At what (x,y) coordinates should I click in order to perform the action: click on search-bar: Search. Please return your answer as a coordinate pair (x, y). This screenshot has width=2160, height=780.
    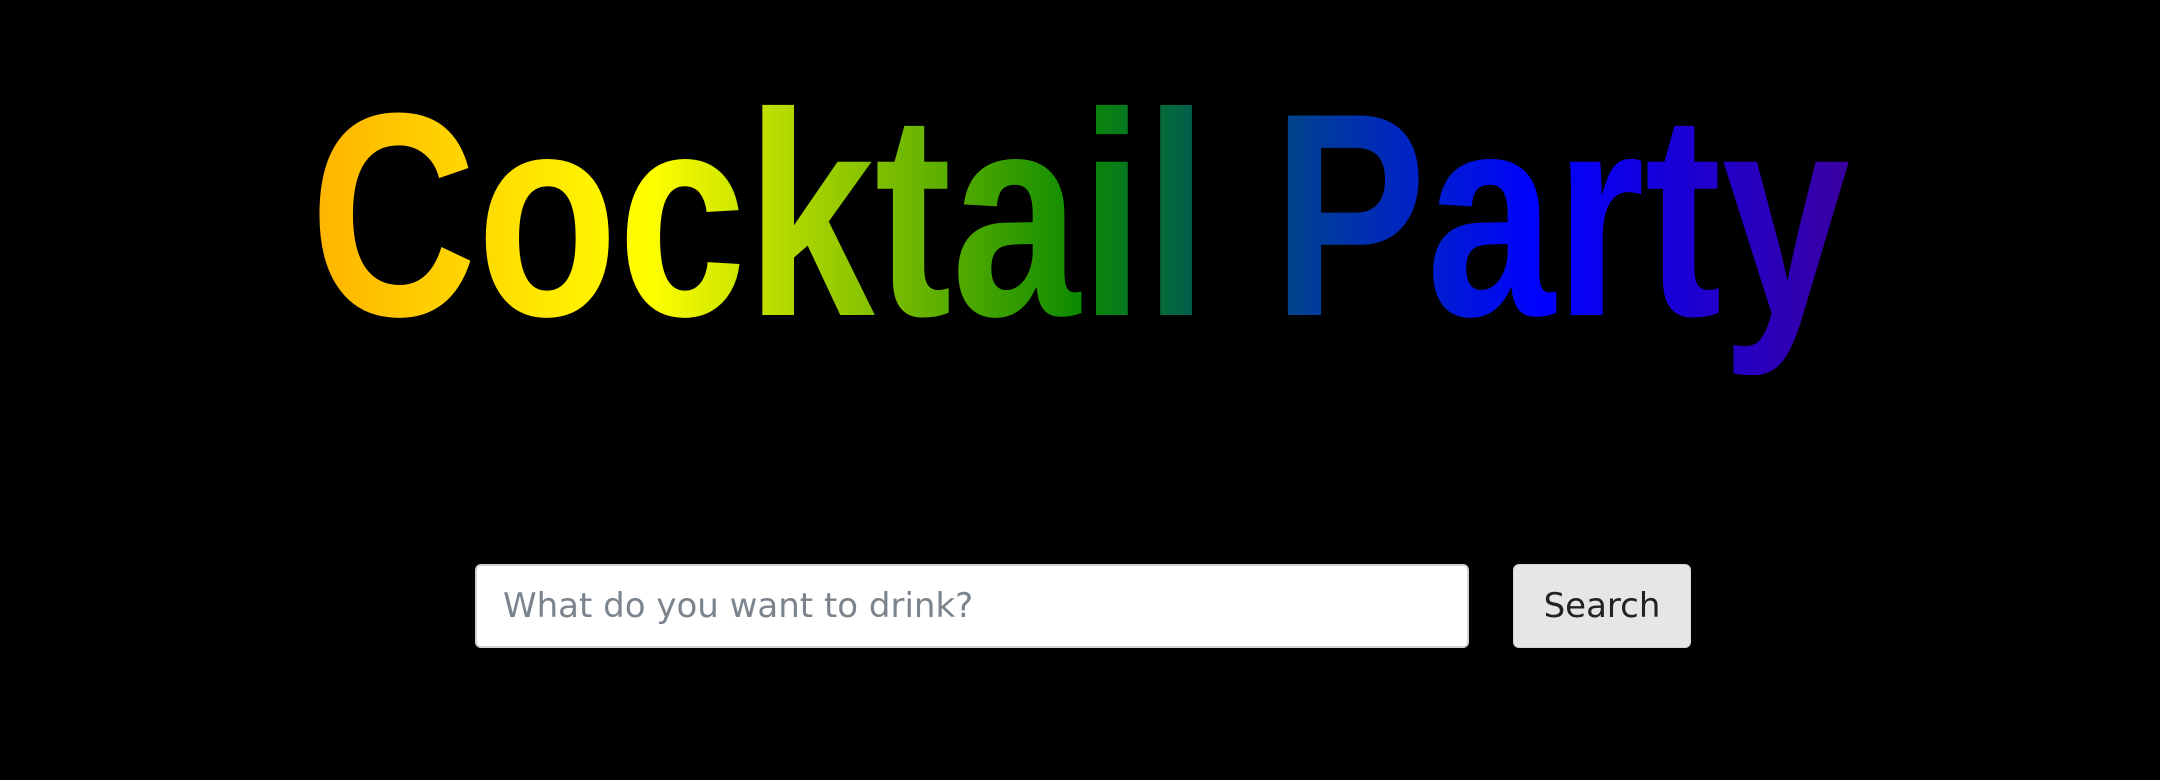
    Looking at the image, I should click on (1083, 606).